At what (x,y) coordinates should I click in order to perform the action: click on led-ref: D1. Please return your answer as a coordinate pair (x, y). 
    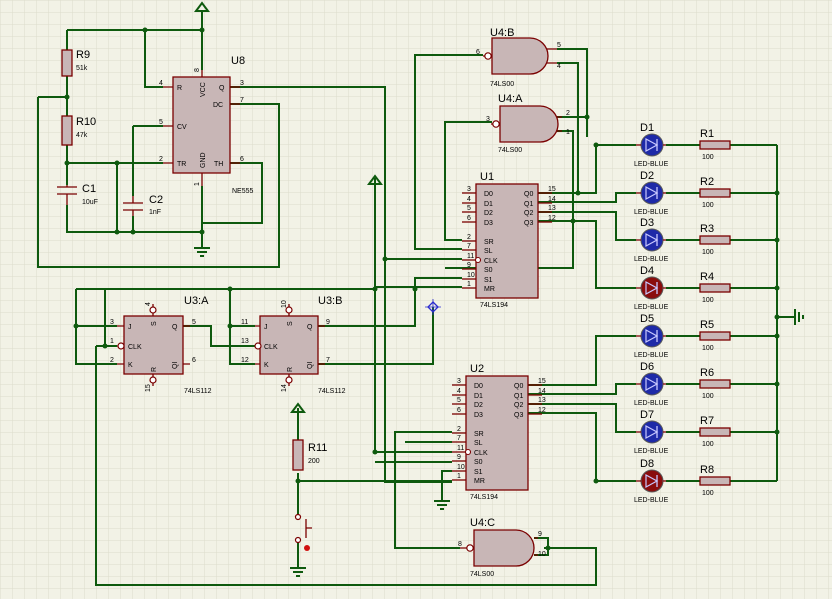
    Looking at the image, I should click on (647, 128).